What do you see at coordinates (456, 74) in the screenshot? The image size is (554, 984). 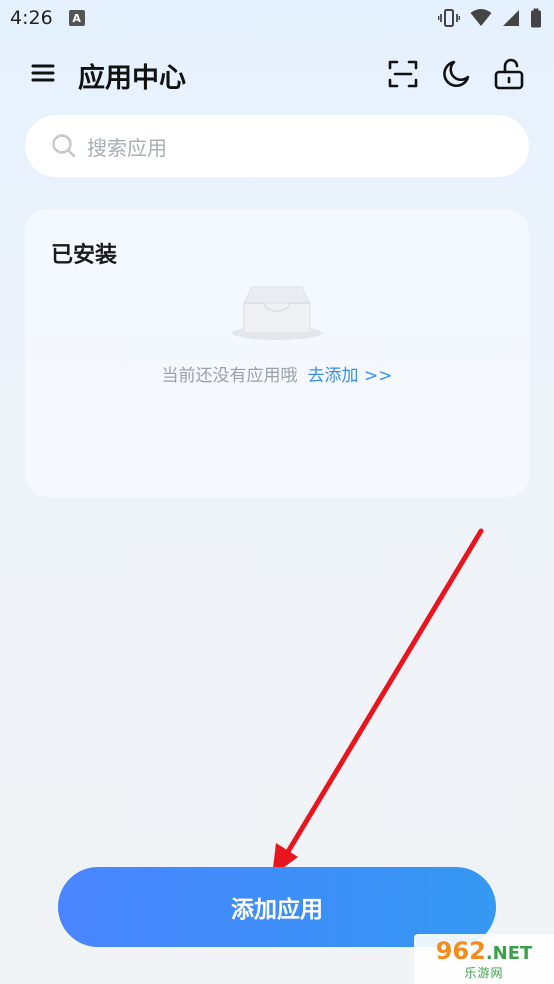 I see `moon-icon` at bounding box center [456, 74].